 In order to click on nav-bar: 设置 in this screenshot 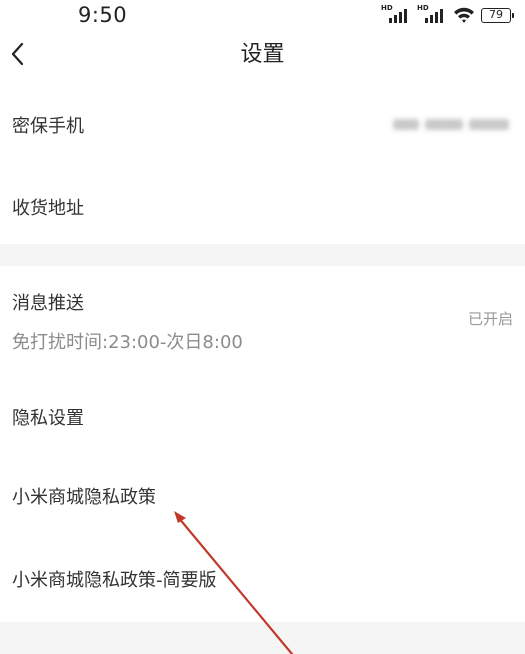, I will do `click(262, 54)`.